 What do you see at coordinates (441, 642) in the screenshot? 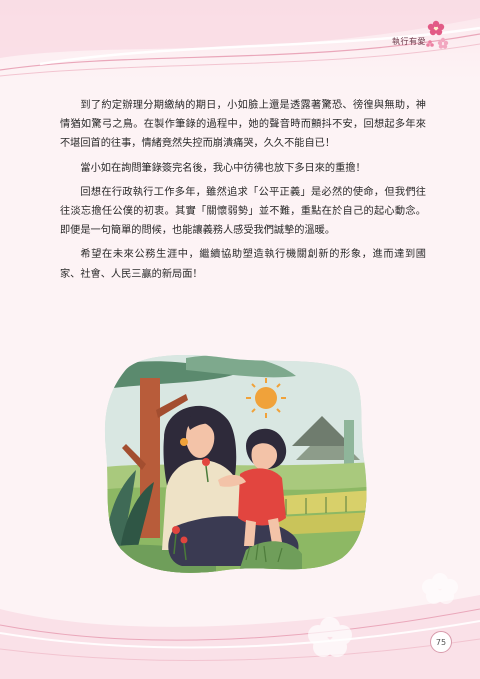
I see `page-number: 75` at bounding box center [441, 642].